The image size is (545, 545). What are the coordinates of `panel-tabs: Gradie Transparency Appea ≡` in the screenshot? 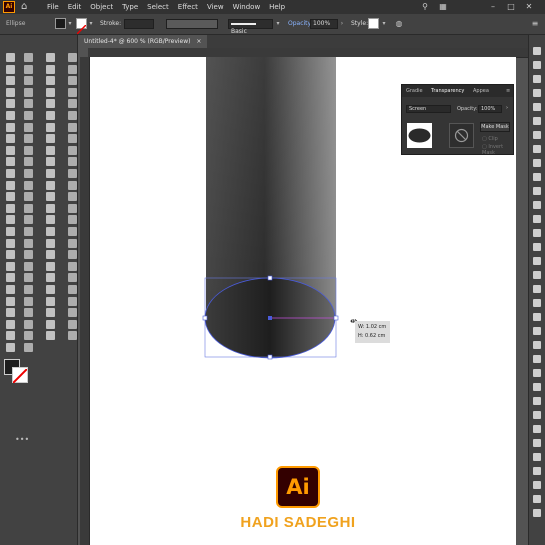 It's located at (457, 91).